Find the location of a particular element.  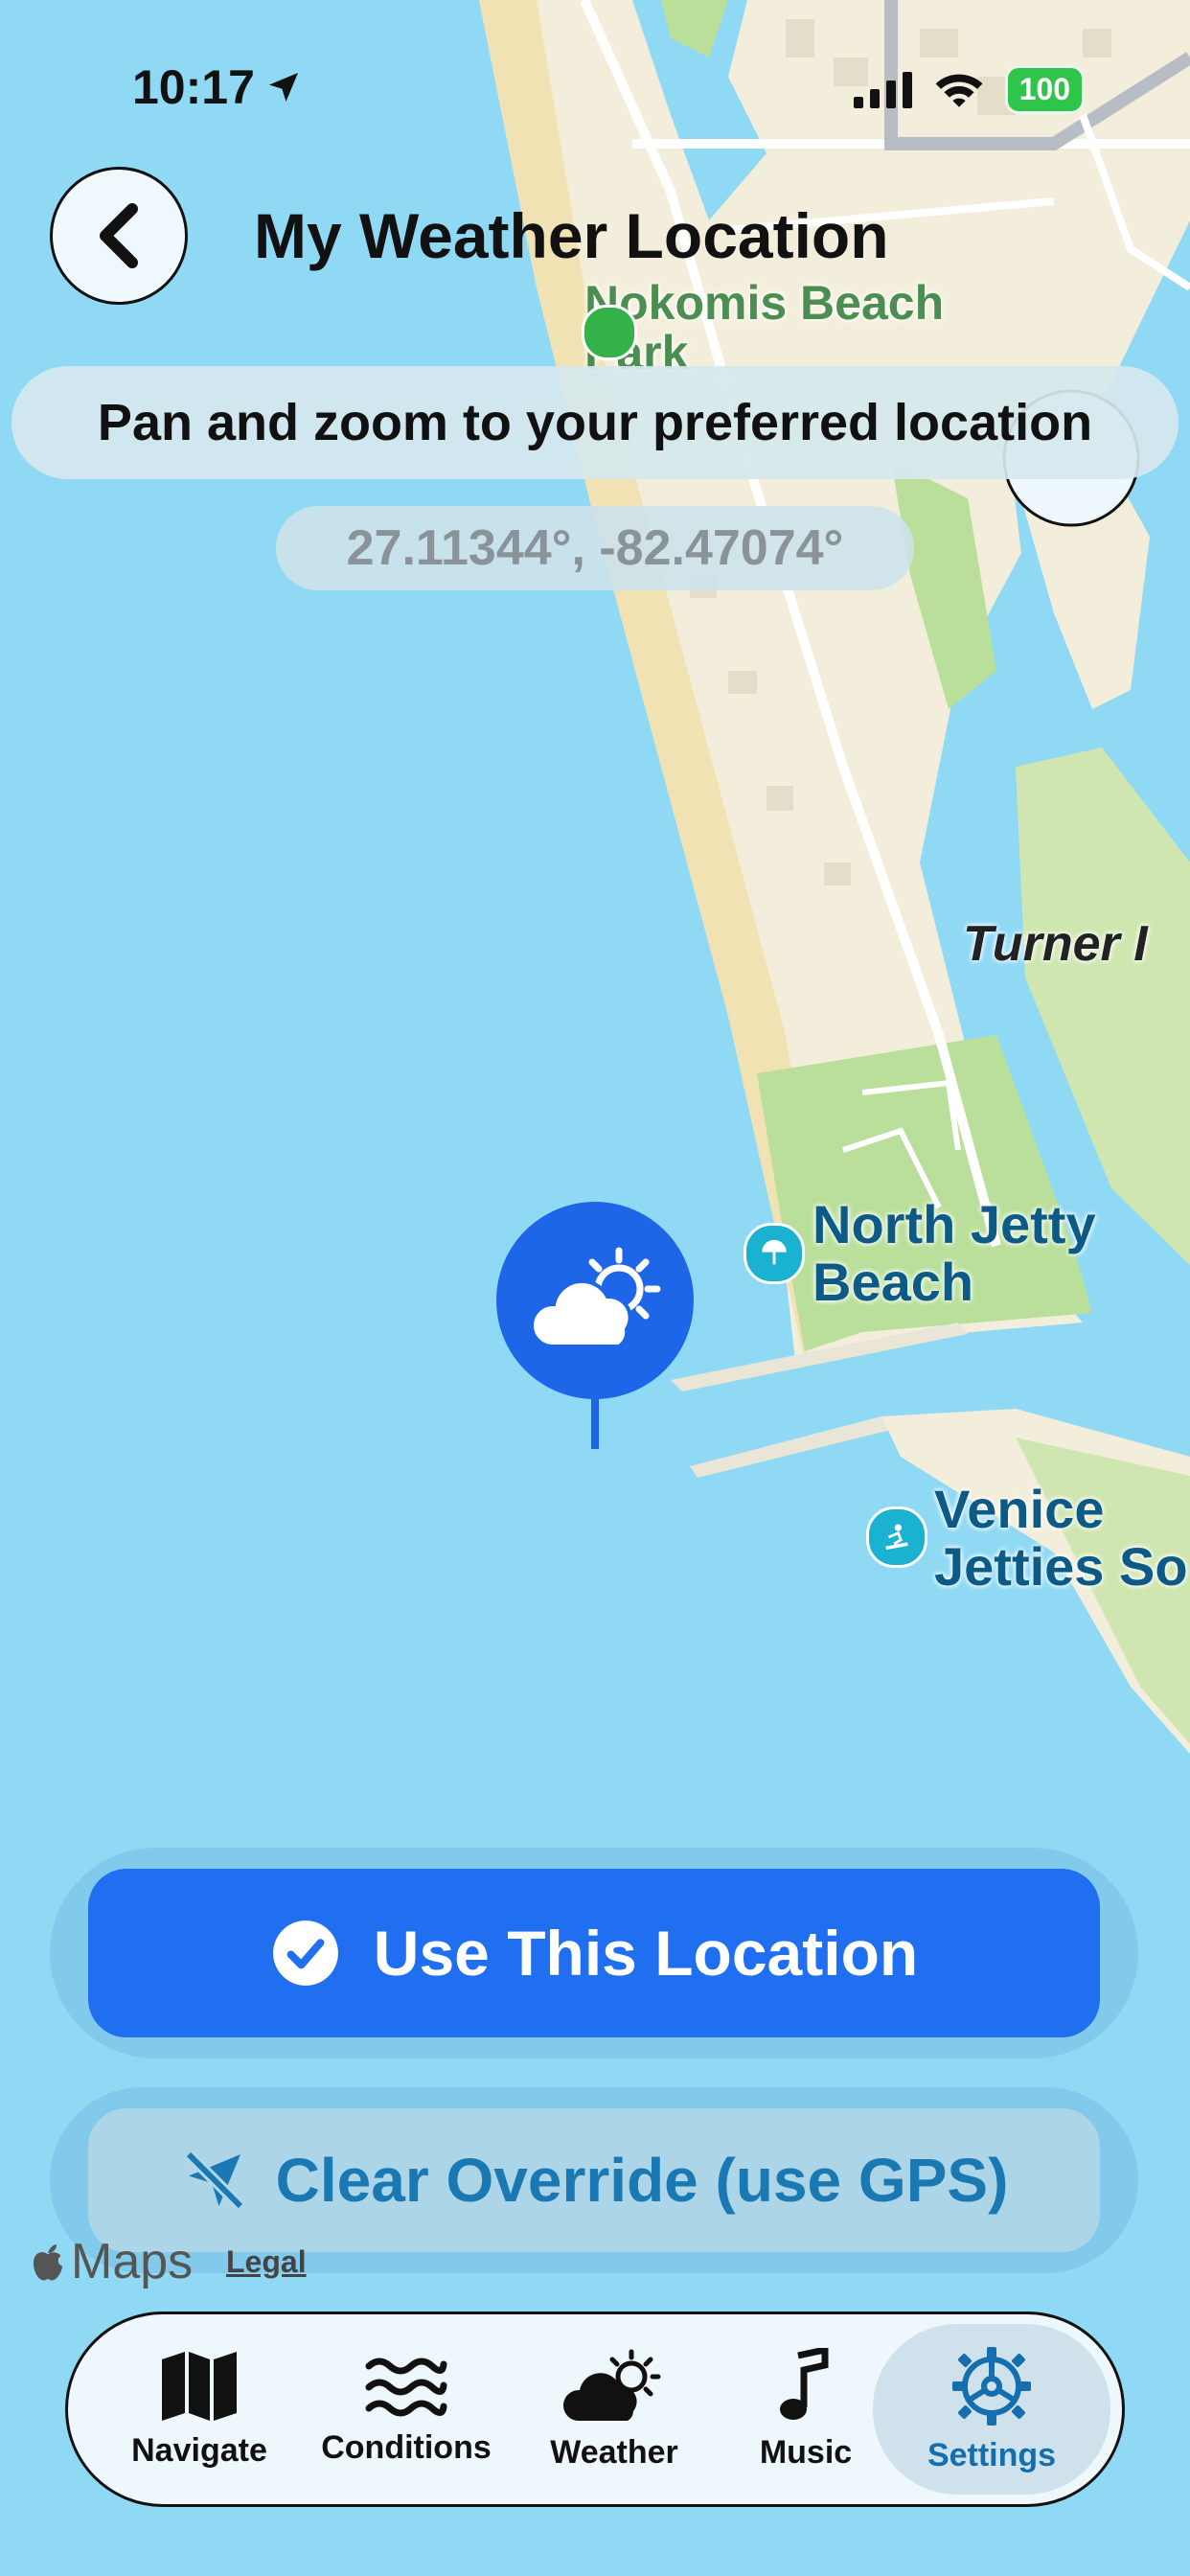

checkmark-circle-icon is located at coordinates (305, 1953).